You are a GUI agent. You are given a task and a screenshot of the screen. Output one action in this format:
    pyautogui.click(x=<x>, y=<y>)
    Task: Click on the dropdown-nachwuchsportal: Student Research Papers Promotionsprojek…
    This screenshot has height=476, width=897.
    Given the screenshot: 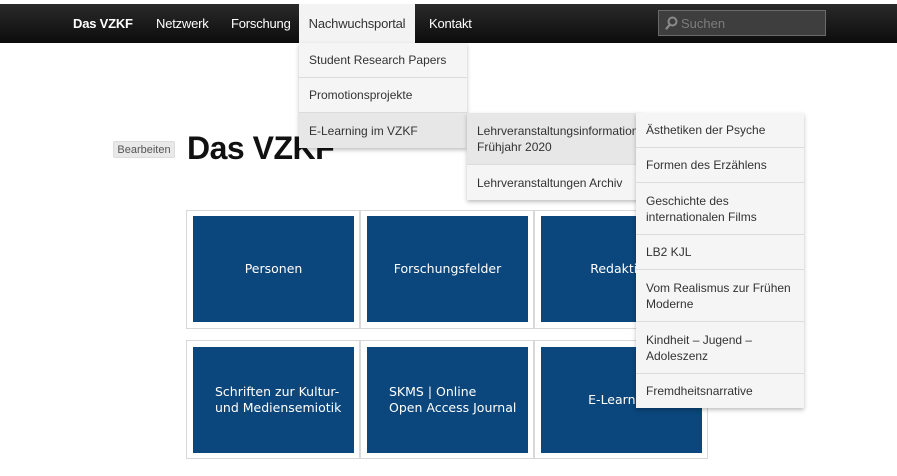 What is the action you would take?
    pyautogui.click(x=383, y=95)
    